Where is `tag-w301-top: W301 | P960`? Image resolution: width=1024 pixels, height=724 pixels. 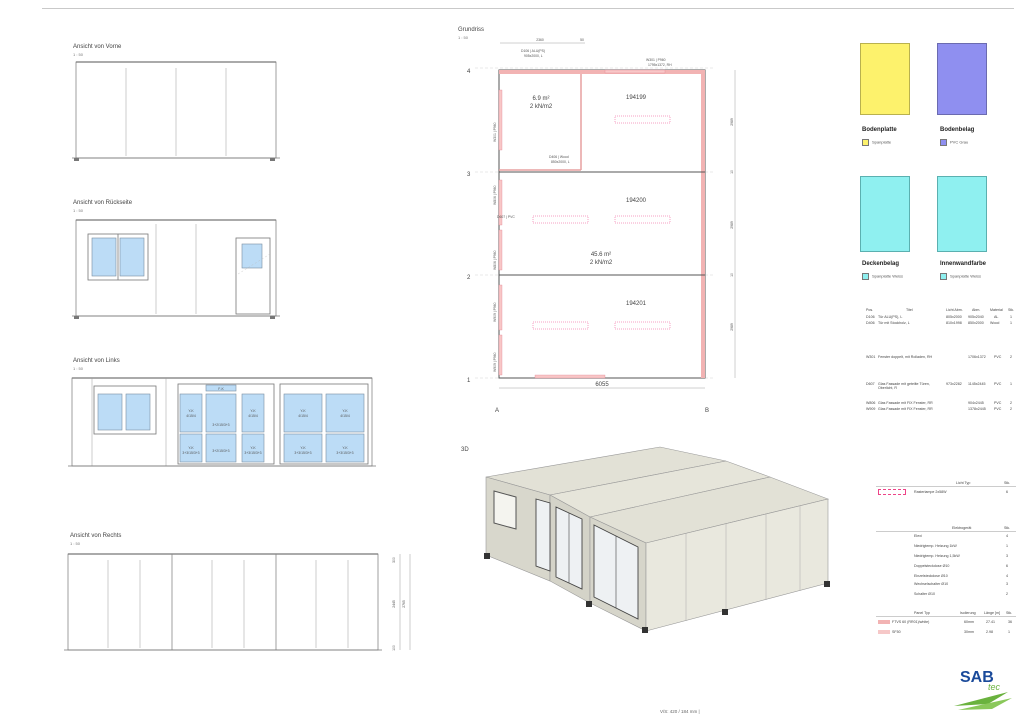 tag-w301-top: W301 | P960 is located at coordinates (656, 60).